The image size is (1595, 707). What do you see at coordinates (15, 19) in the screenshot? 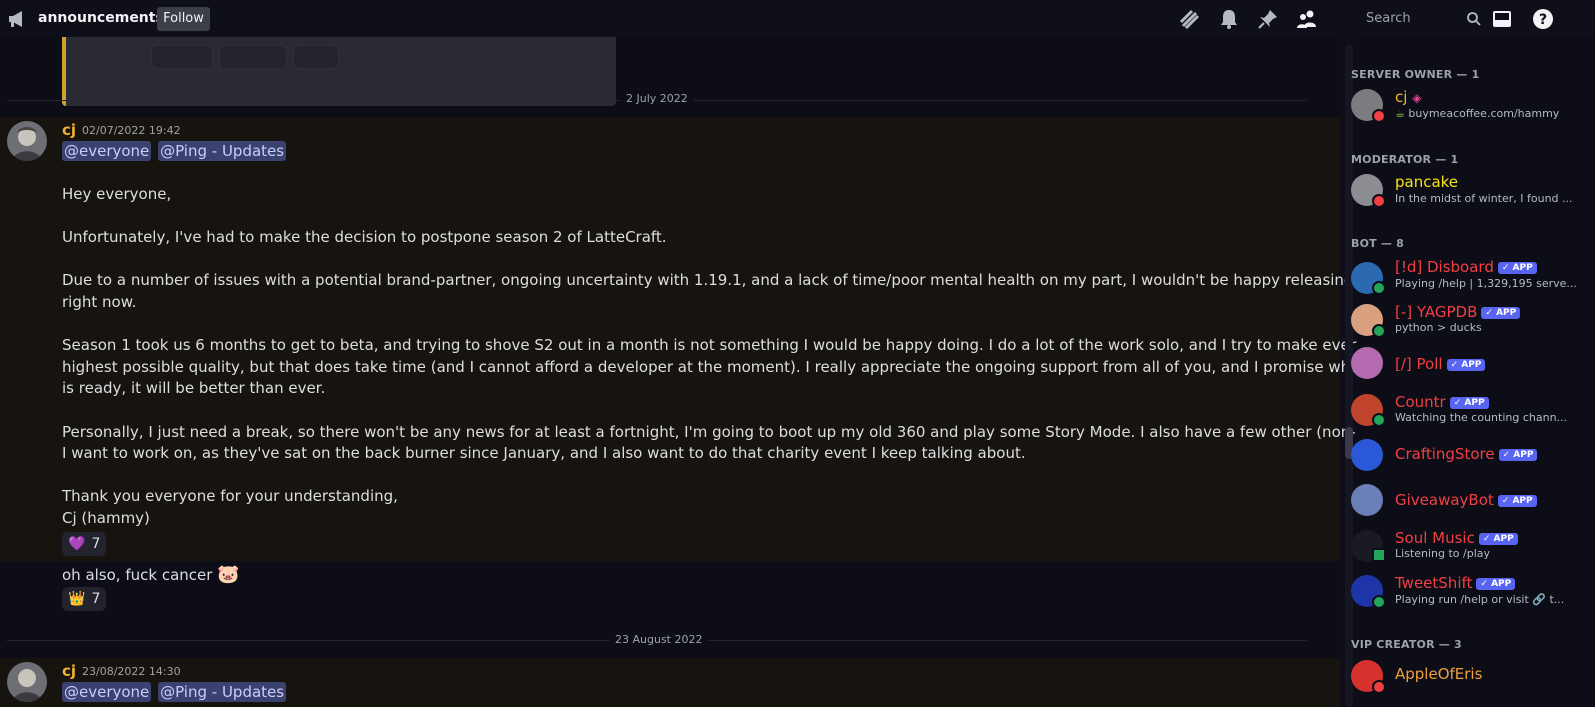
I see `megaphone-icon` at bounding box center [15, 19].